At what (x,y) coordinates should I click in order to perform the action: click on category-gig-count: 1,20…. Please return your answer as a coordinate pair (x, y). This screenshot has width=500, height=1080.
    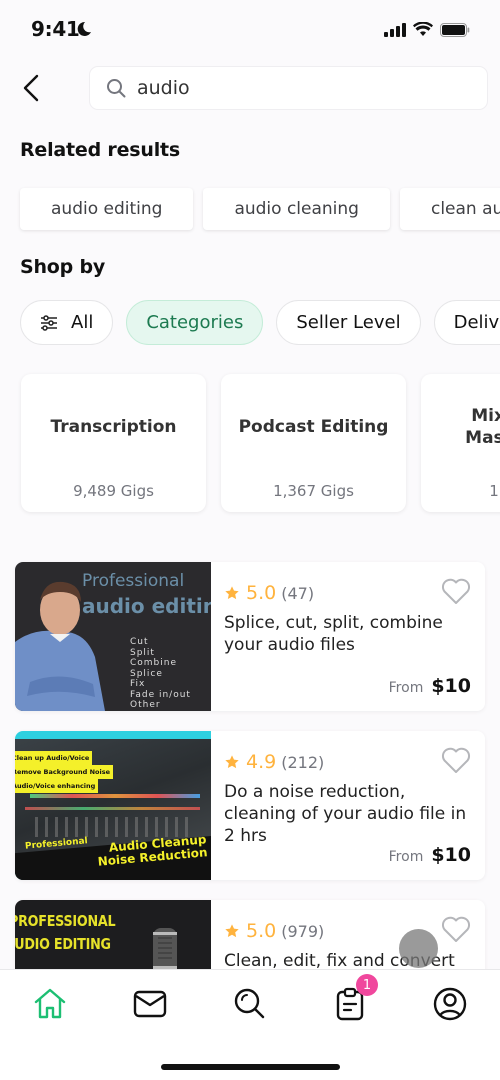
    Looking at the image, I should click on (494, 491).